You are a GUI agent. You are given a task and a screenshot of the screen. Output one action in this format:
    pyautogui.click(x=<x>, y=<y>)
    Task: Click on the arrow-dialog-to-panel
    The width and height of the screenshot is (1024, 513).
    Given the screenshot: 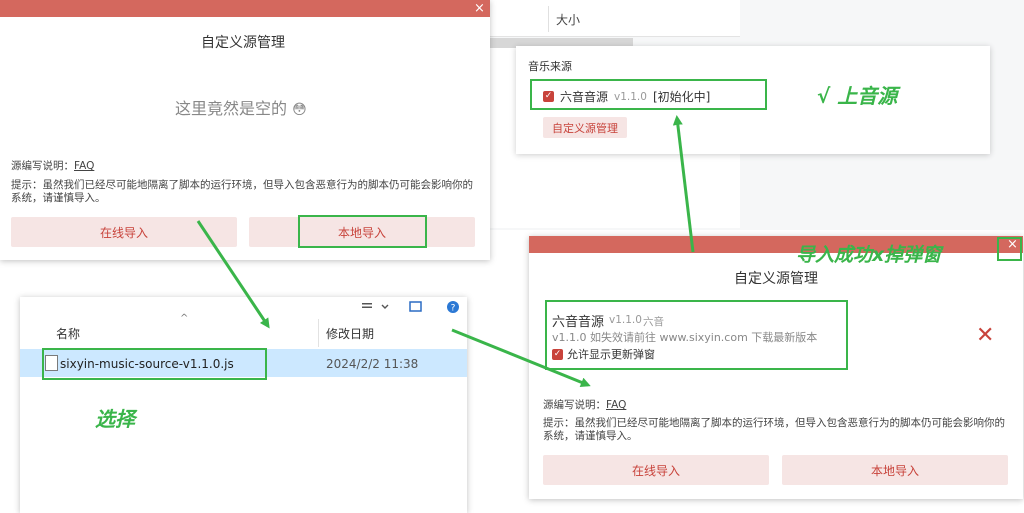 What is the action you would take?
    pyautogui.click(x=683, y=184)
    